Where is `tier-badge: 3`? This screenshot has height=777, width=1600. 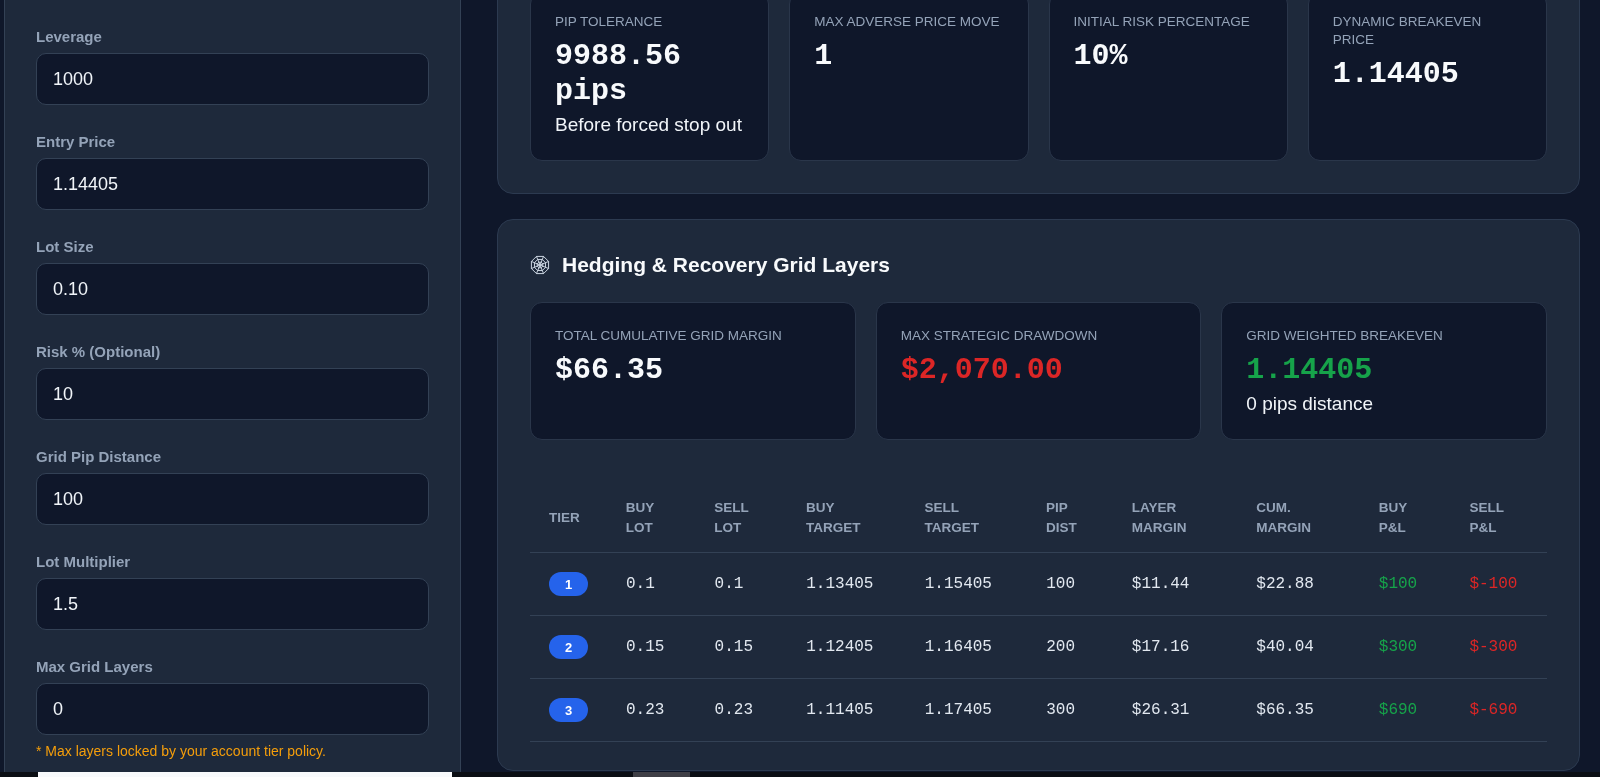 tier-badge: 3 is located at coordinates (568, 710).